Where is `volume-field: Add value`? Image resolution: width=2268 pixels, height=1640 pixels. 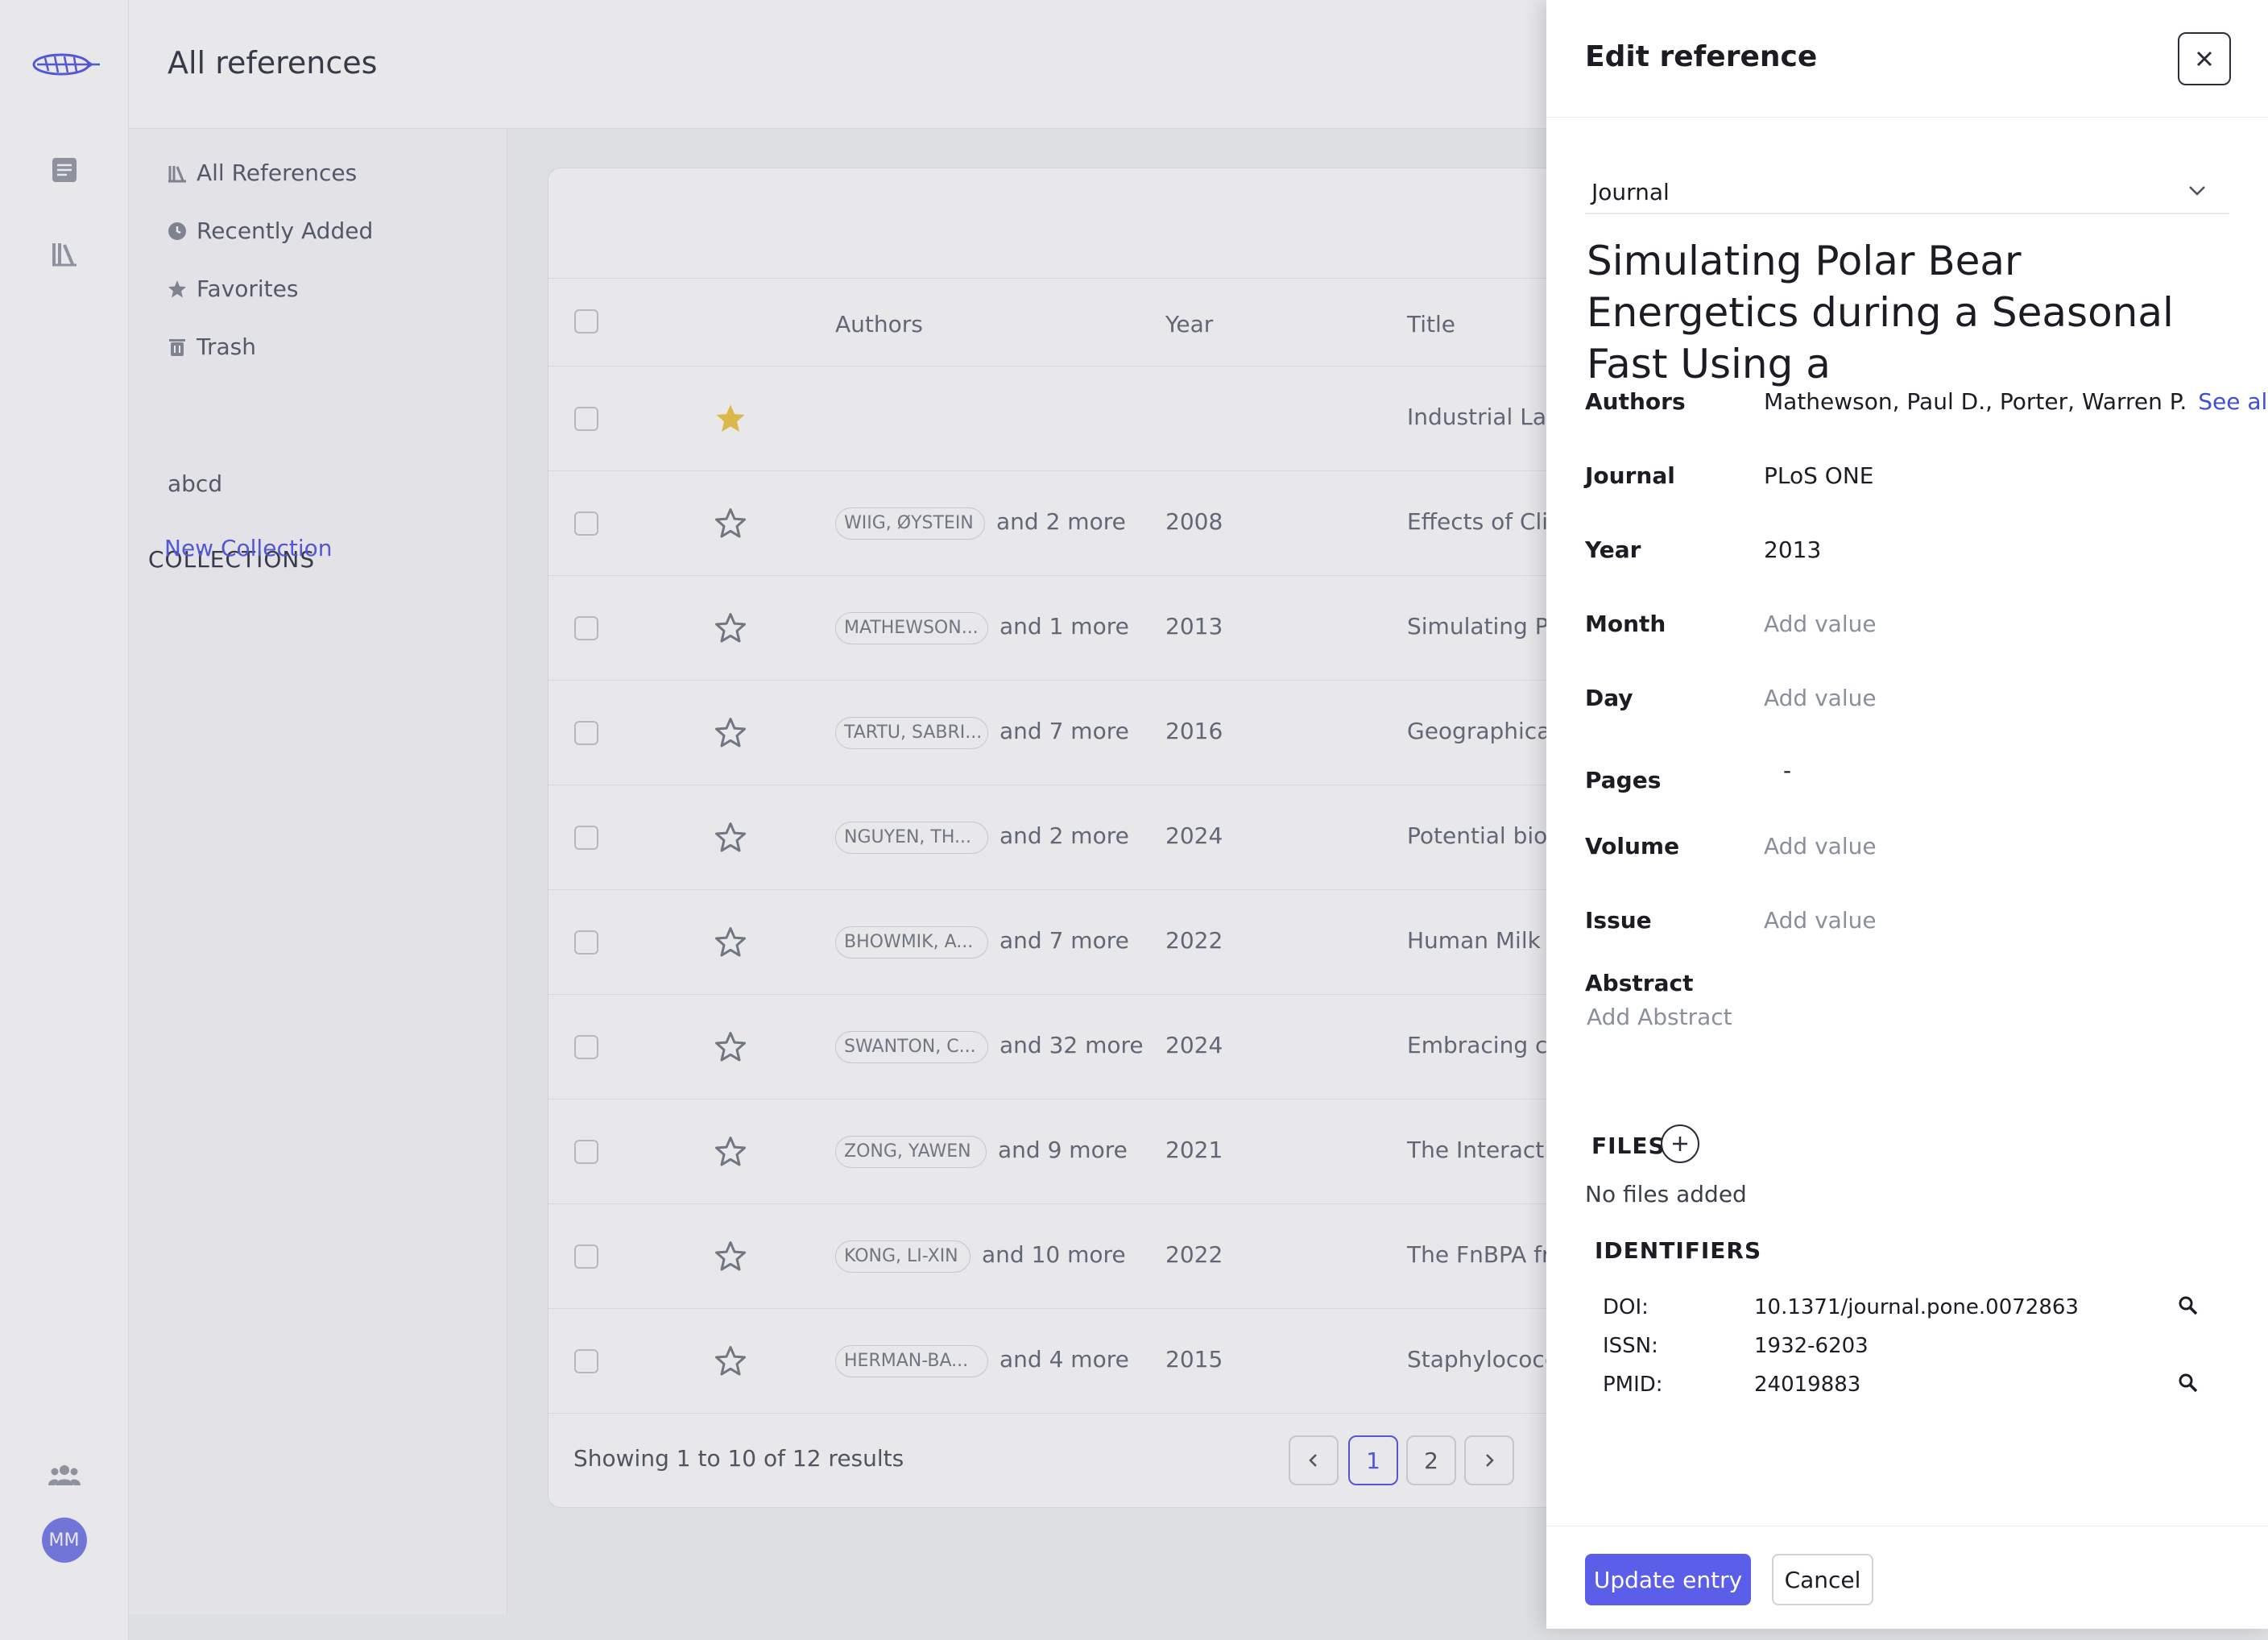 volume-field: Add value is located at coordinates (1820, 846).